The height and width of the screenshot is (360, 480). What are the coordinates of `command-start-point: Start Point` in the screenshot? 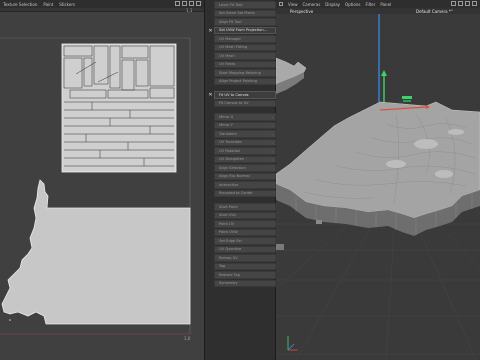 It's located at (245, 207).